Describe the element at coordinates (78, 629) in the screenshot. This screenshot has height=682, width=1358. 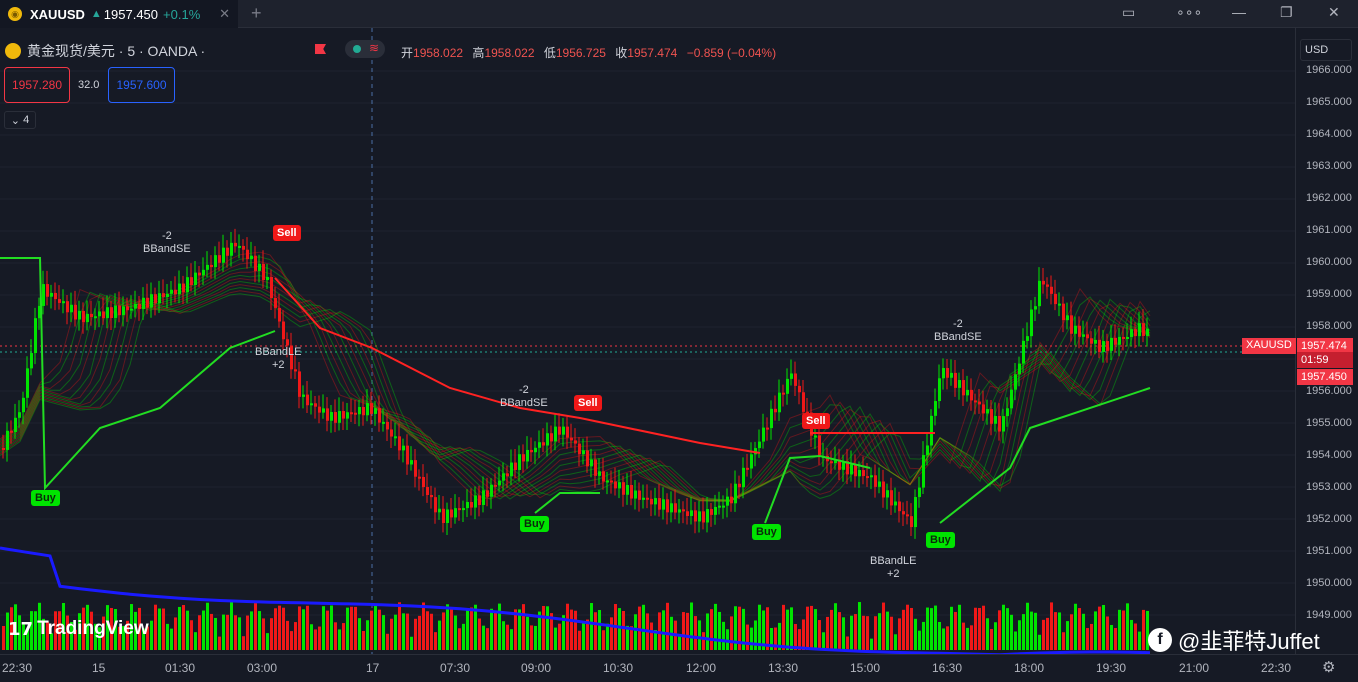
I see `tradingview-logo: 𝟭𝟳 TradingView` at that location.